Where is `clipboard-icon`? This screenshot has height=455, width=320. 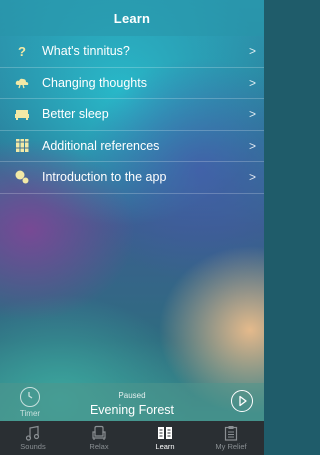 clipboard-icon is located at coordinates (231, 433).